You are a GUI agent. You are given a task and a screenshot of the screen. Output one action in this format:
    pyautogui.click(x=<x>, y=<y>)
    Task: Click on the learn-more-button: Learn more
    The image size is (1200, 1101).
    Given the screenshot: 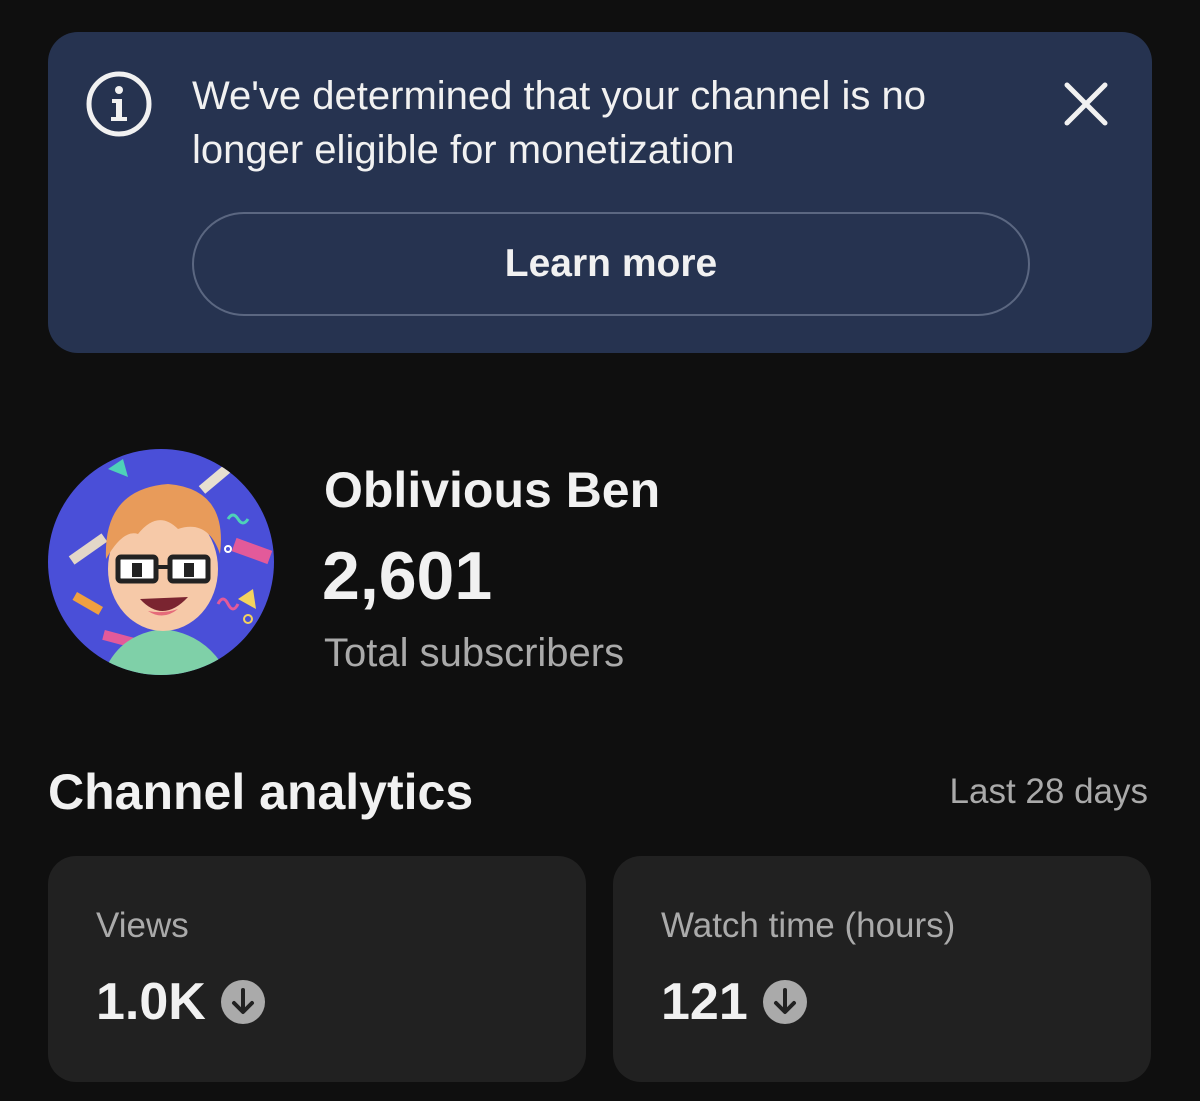 What is the action you would take?
    pyautogui.click(x=611, y=264)
    